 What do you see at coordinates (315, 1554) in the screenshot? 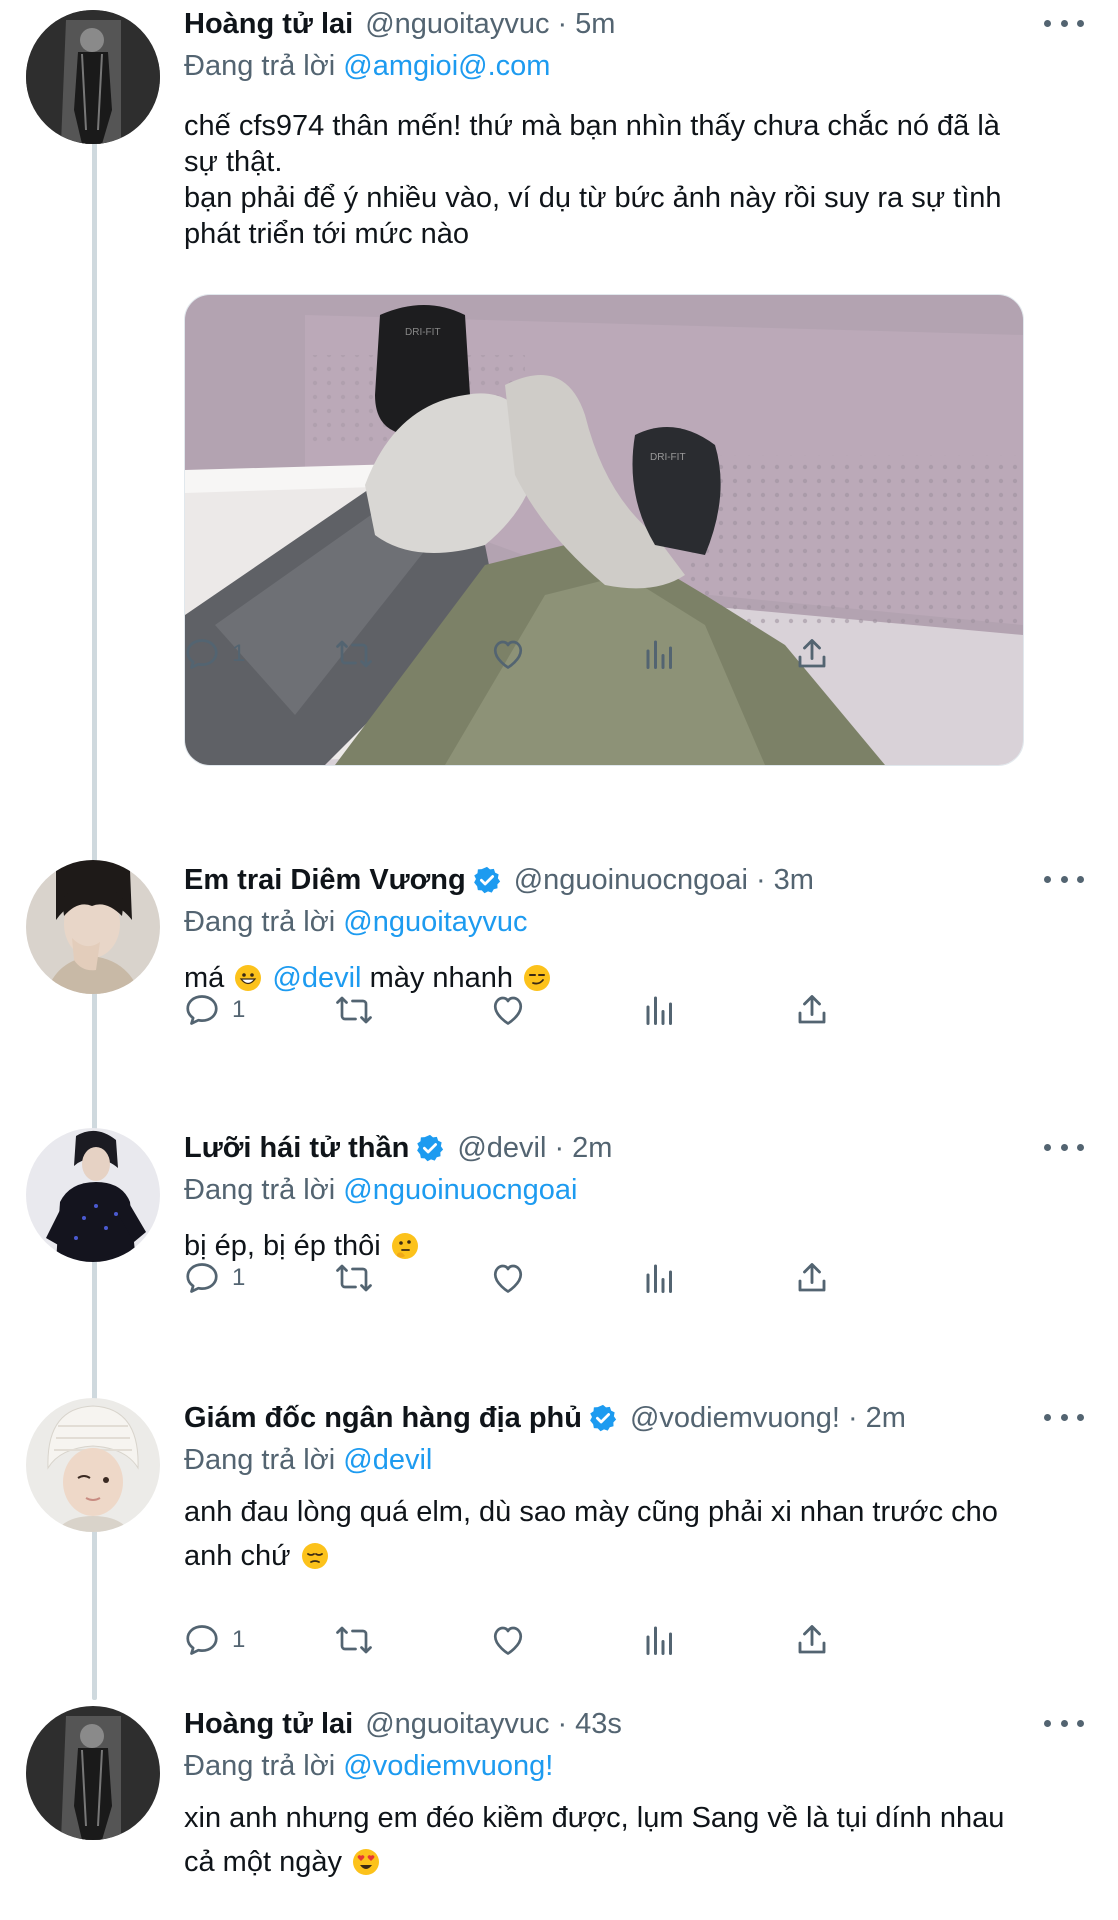
I see `pensive-face-emoji` at bounding box center [315, 1554].